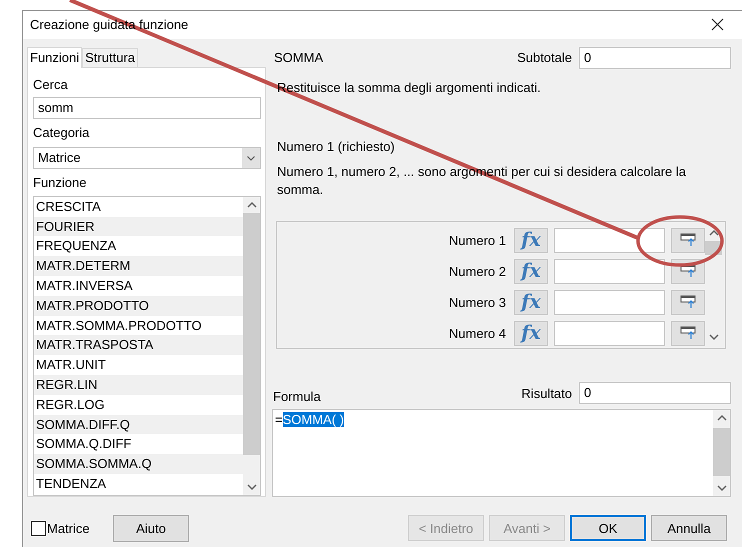 The width and height of the screenshot is (742, 547). Describe the element at coordinates (477, 333) in the screenshot. I see `argument-label: Numero 4` at that location.